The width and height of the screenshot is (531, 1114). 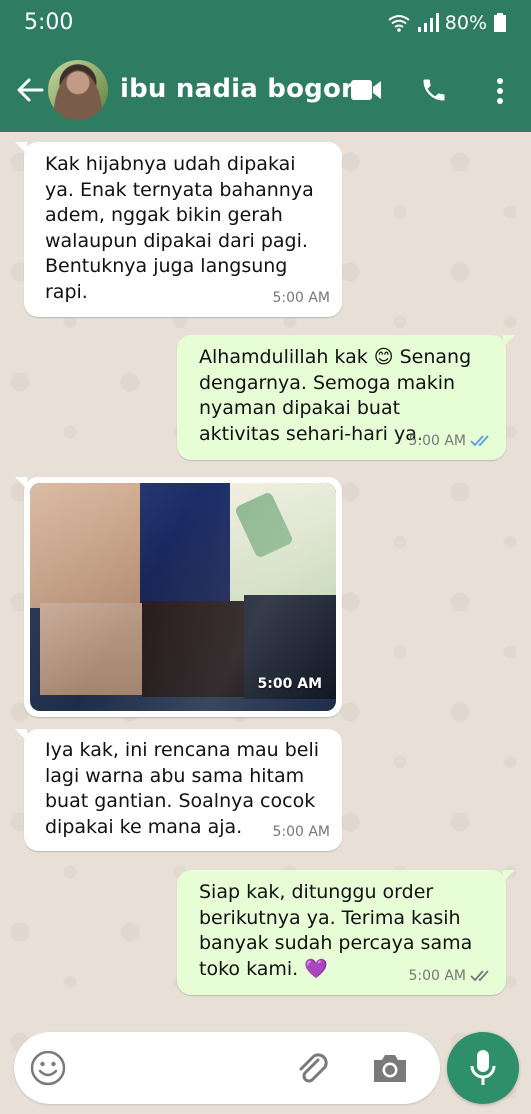 What do you see at coordinates (183, 597) in the screenshot?
I see `photo-attachment: 5:00 AM` at bounding box center [183, 597].